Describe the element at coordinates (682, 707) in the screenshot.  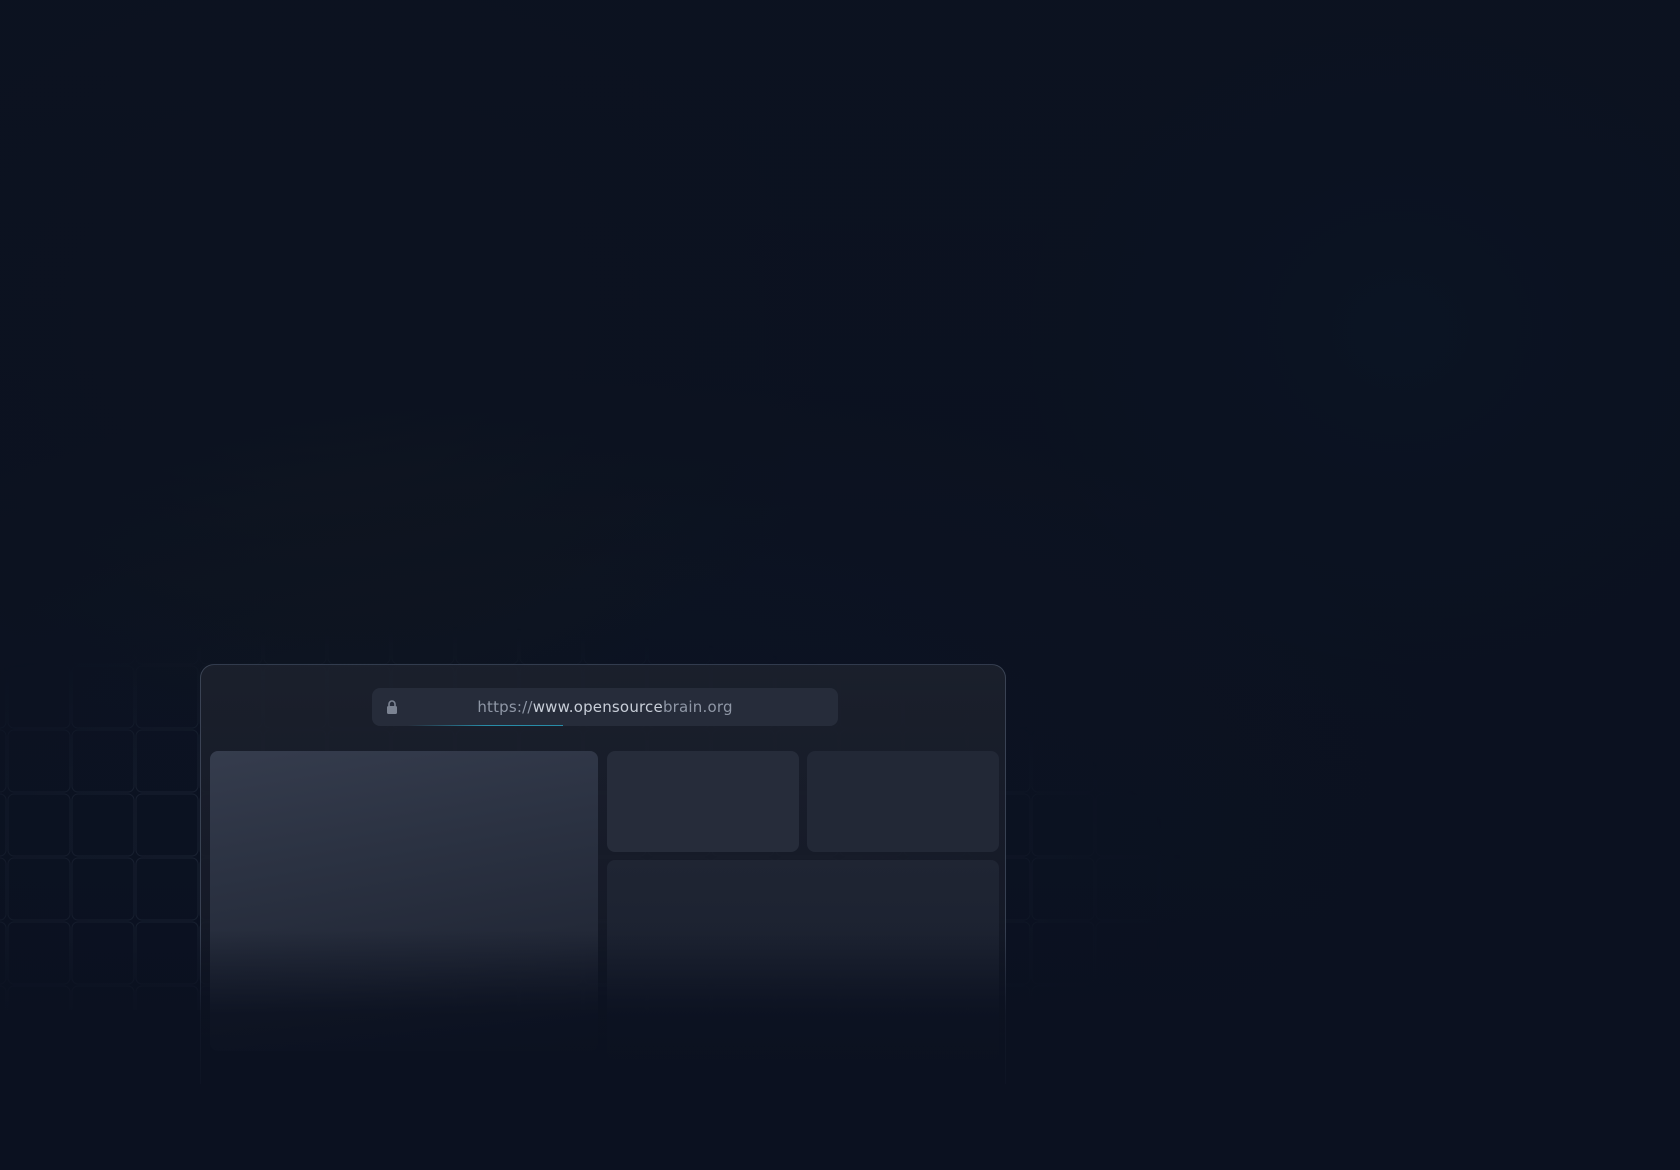
I see `url-domain-rest: brain` at that location.